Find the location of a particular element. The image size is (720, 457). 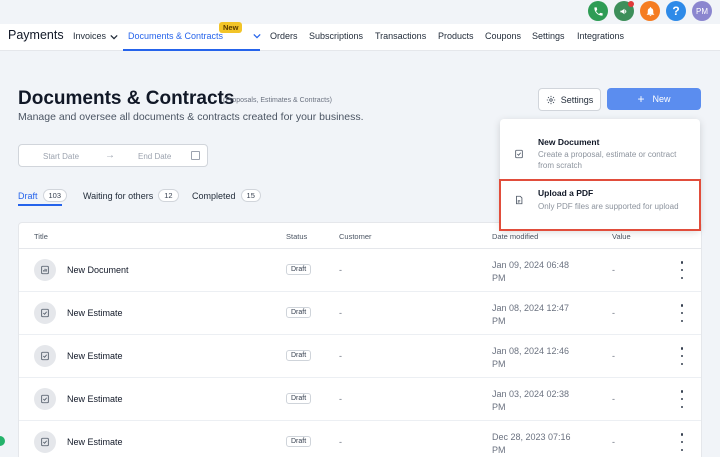

new-button: + New is located at coordinates (654, 99).